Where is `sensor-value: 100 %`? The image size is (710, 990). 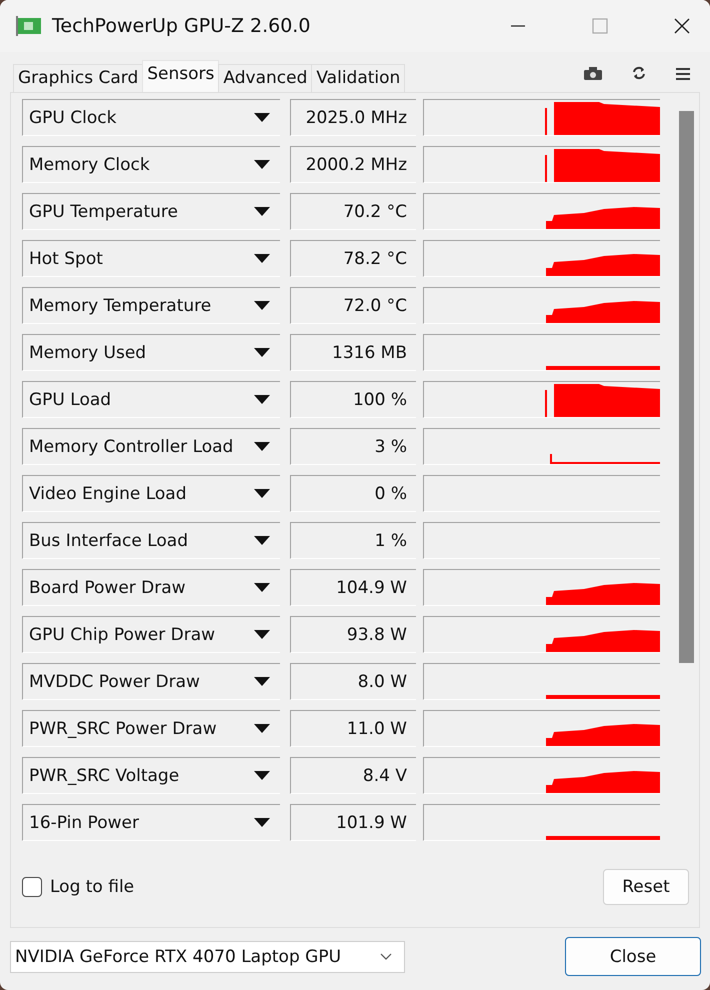 sensor-value: 100 % is located at coordinates (353, 399).